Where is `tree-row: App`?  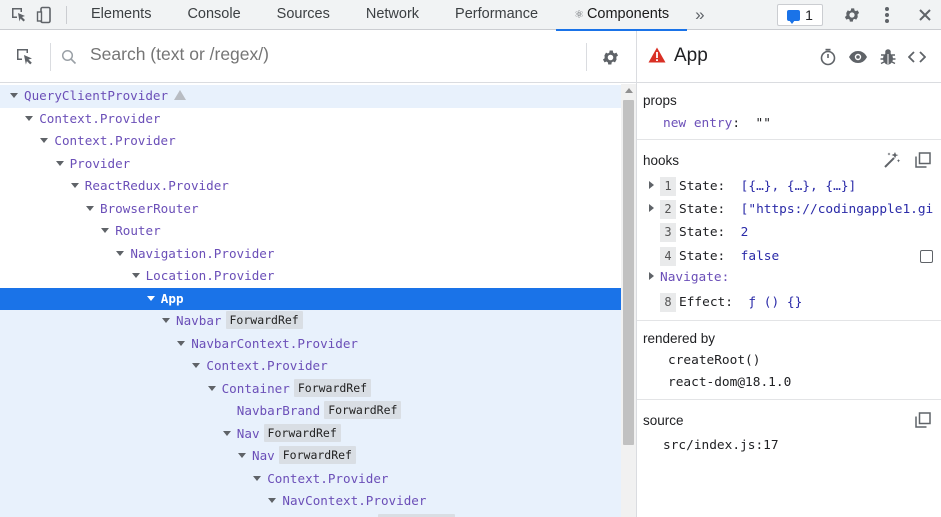 tree-row: App is located at coordinates (310, 298).